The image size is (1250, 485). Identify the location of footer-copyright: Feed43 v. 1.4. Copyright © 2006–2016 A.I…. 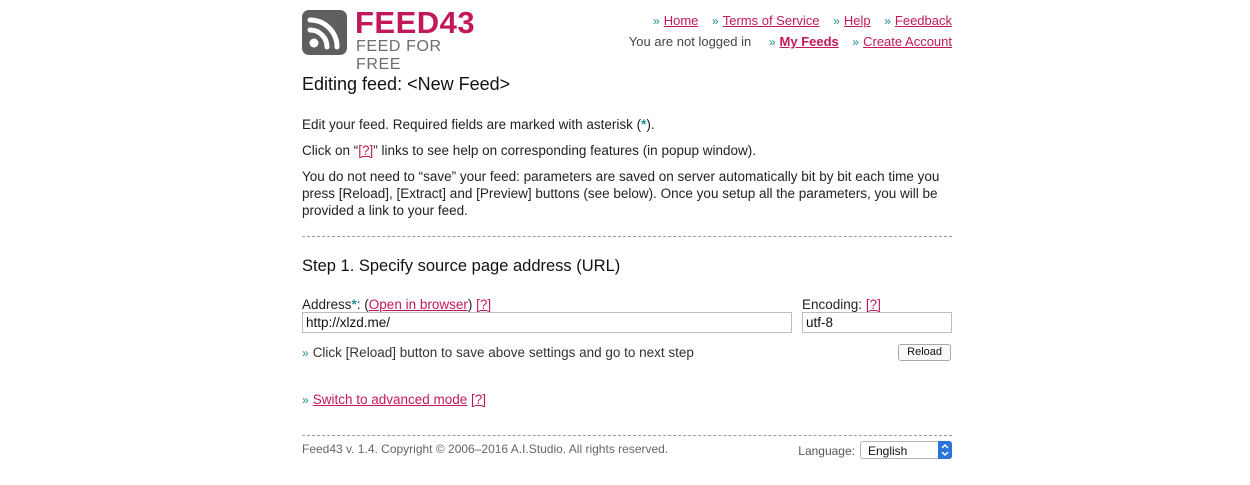
(485, 449).